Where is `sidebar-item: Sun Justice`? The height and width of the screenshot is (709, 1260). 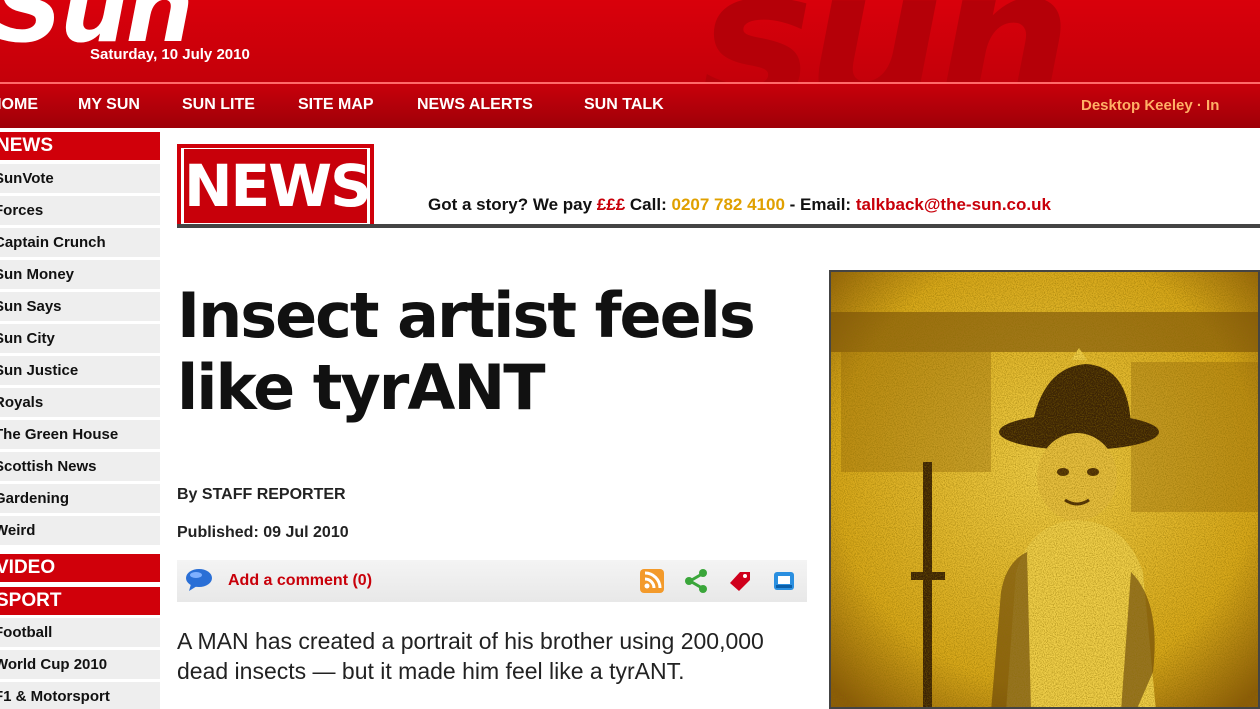
sidebar-item: Sun Justice is located at coordinates (80, 371).